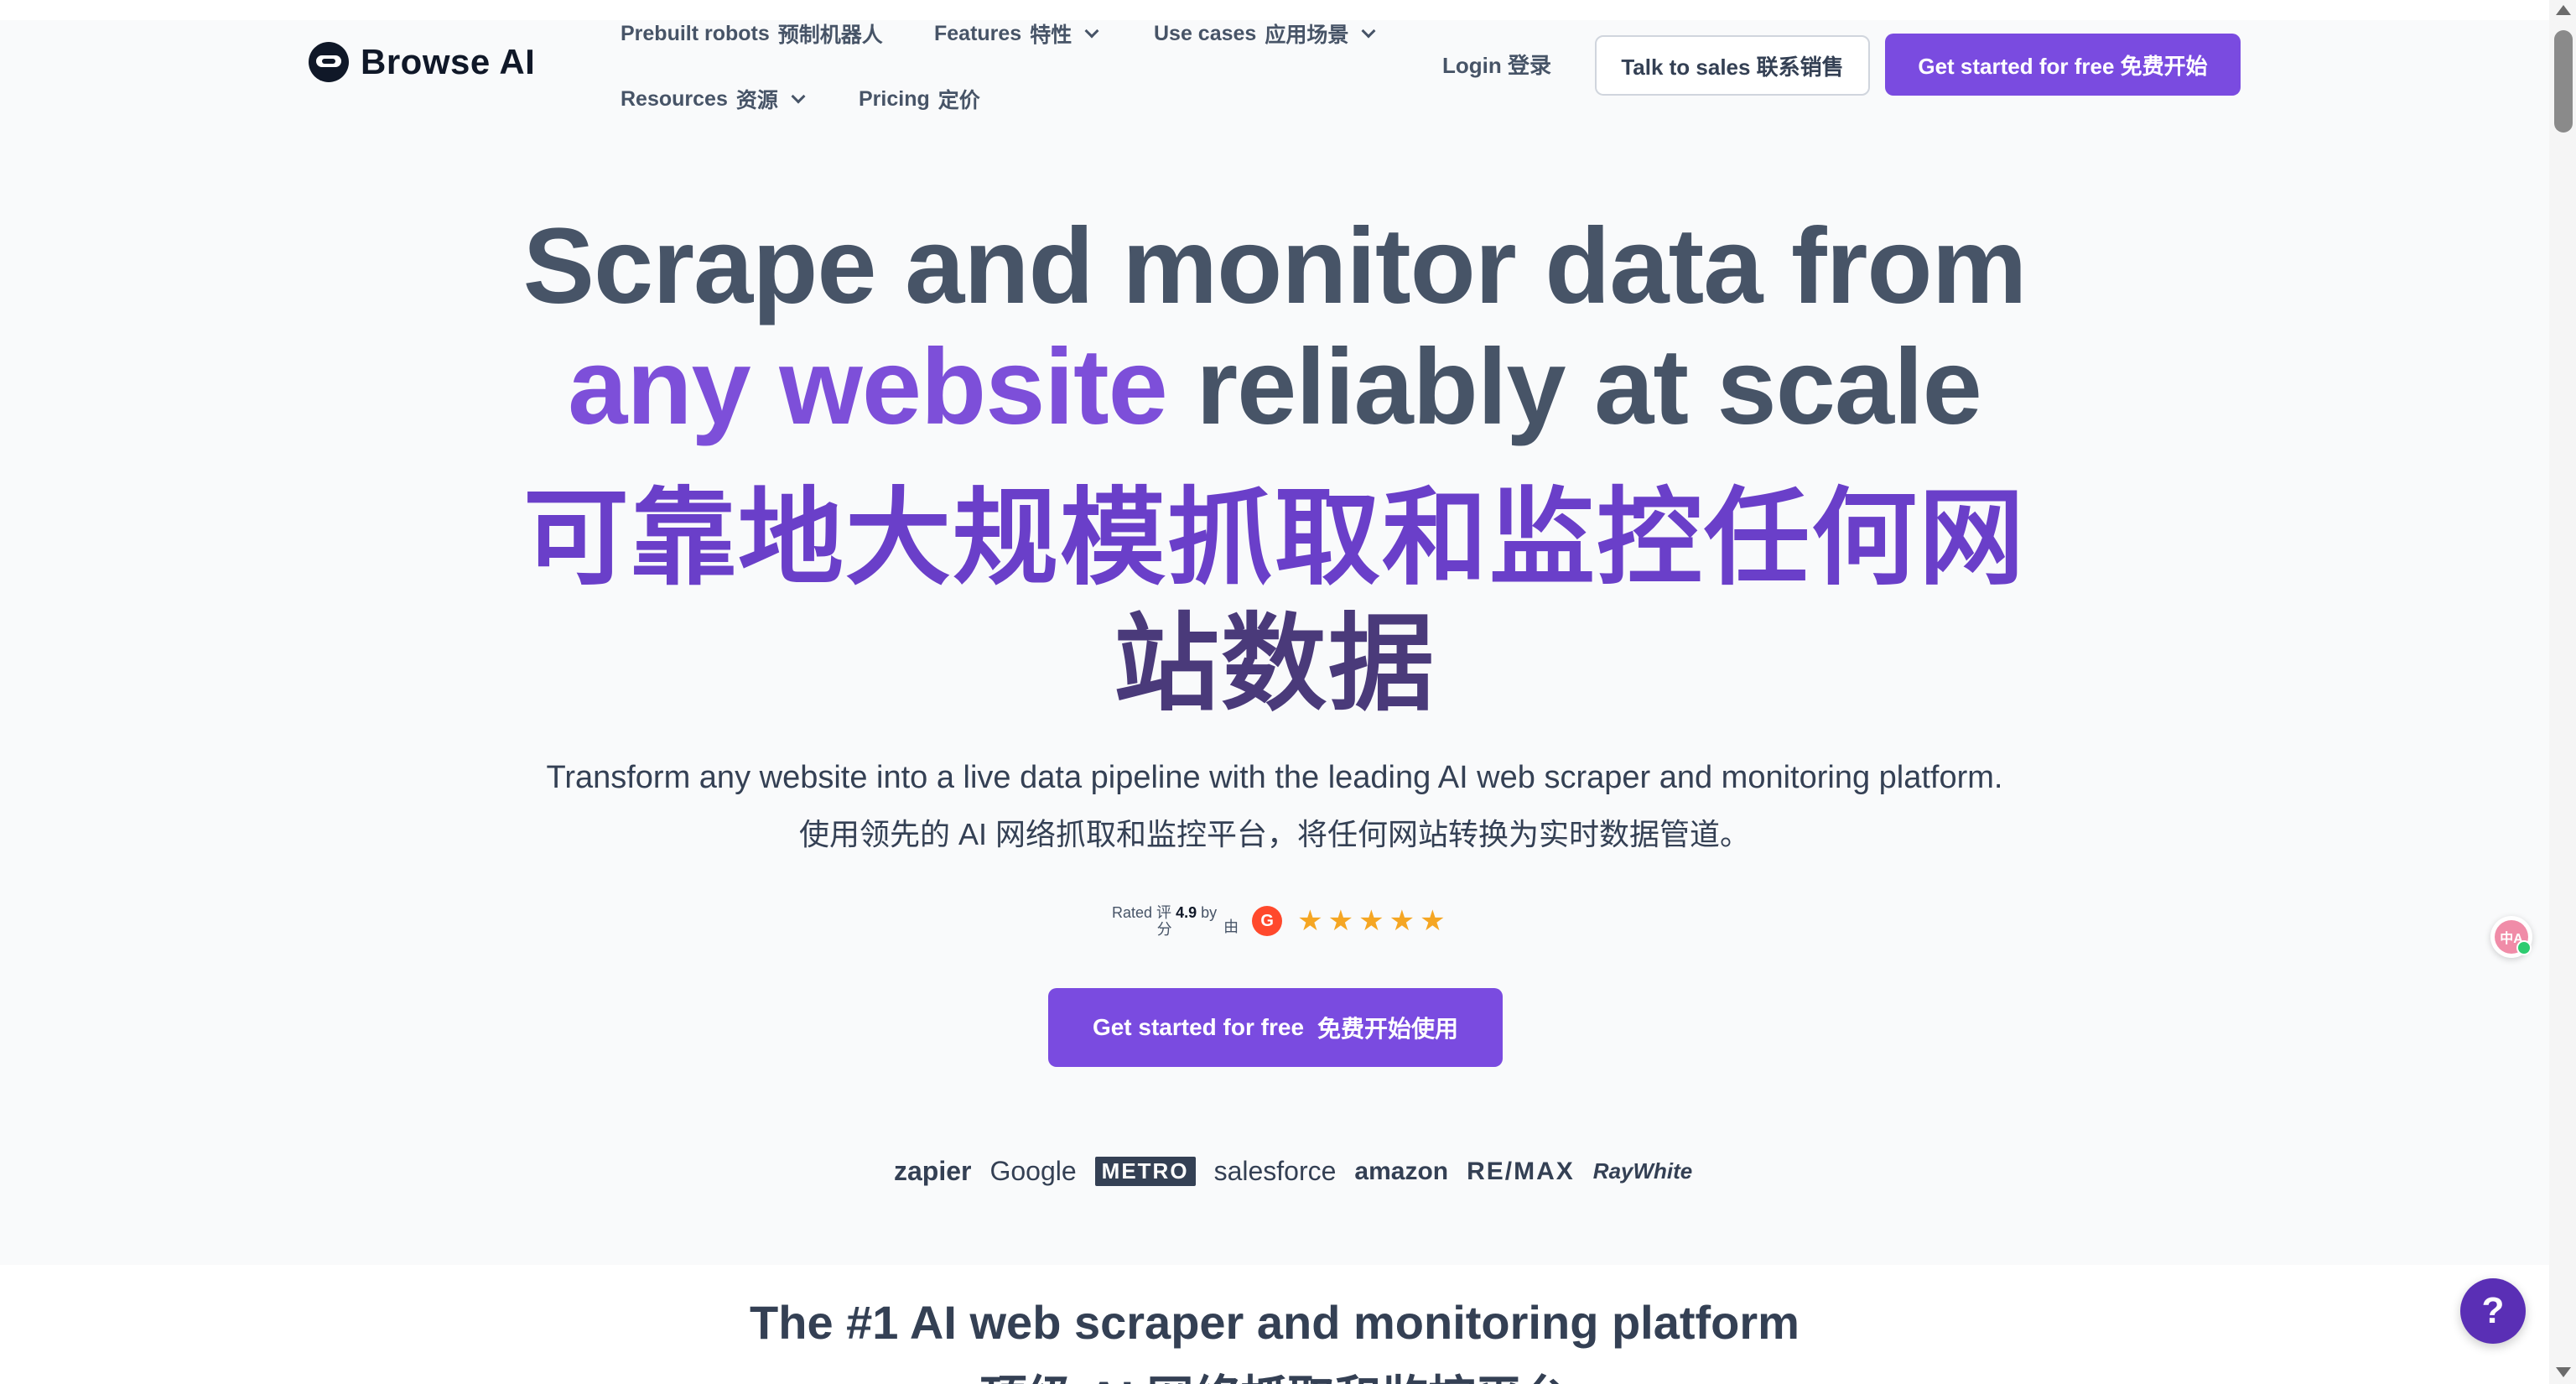 Image resolution: width=2576 pixels, height=1384 pixels. I want to click on get-started-hero-button: Get started for free 免费开始使用, so click(1275, 1027).